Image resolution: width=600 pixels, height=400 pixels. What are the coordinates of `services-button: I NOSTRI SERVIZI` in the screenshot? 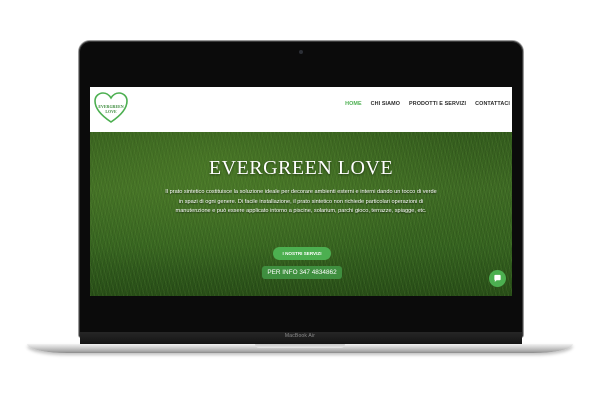 It's located at (302, 253).